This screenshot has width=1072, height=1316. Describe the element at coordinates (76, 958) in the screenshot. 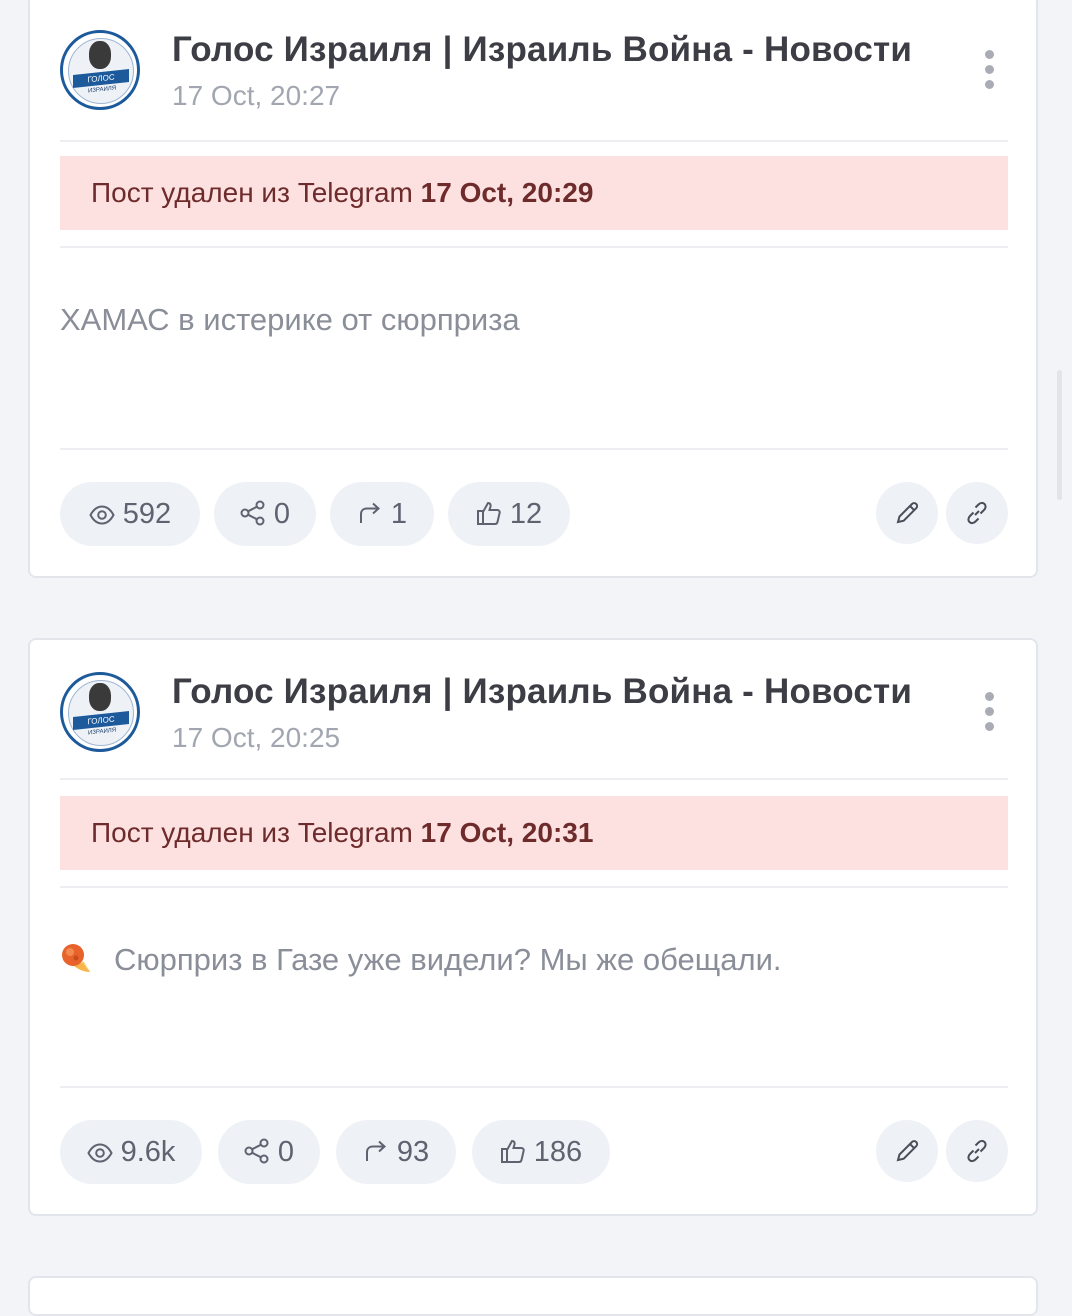

I see `fire-meteor-icon` at that location.